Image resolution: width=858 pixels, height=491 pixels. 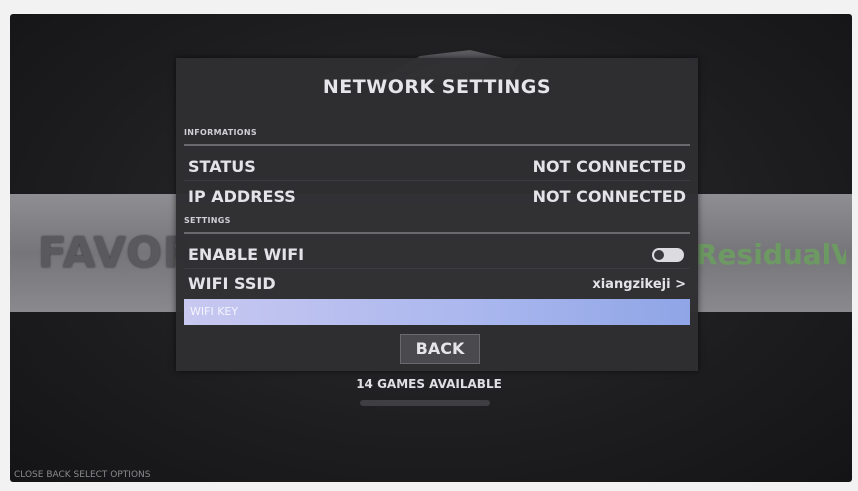 What do you see at coordinates (659, 255) in the screenshot?
I see `toggle-knob` at bounding box center [659, 255].